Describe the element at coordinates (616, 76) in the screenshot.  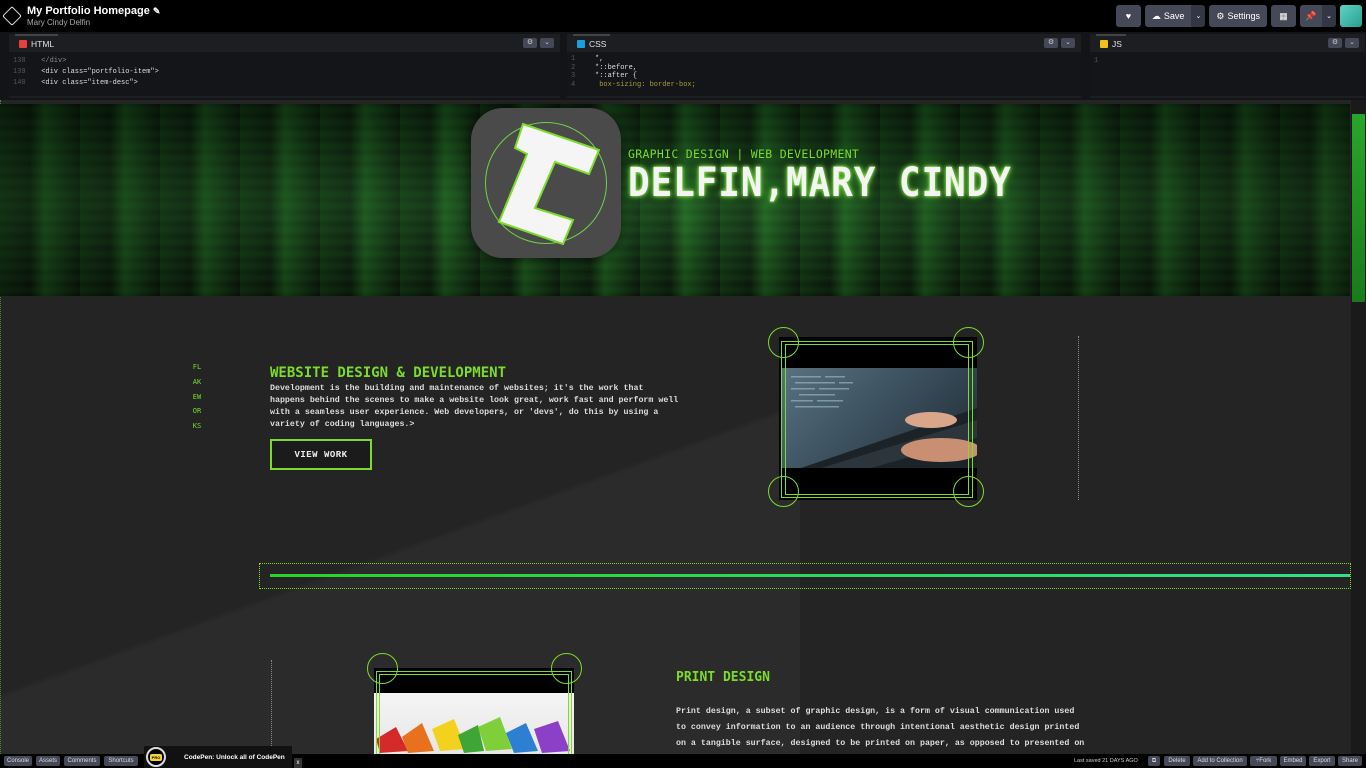
I see `code-line: *::after {` at that location.